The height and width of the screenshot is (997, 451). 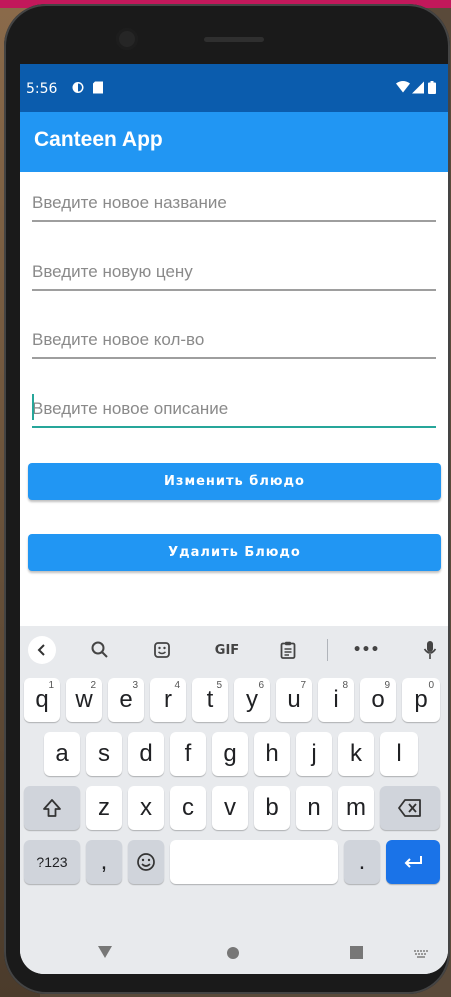 I want to click on key-e: e3, so click(x=126, y=700).